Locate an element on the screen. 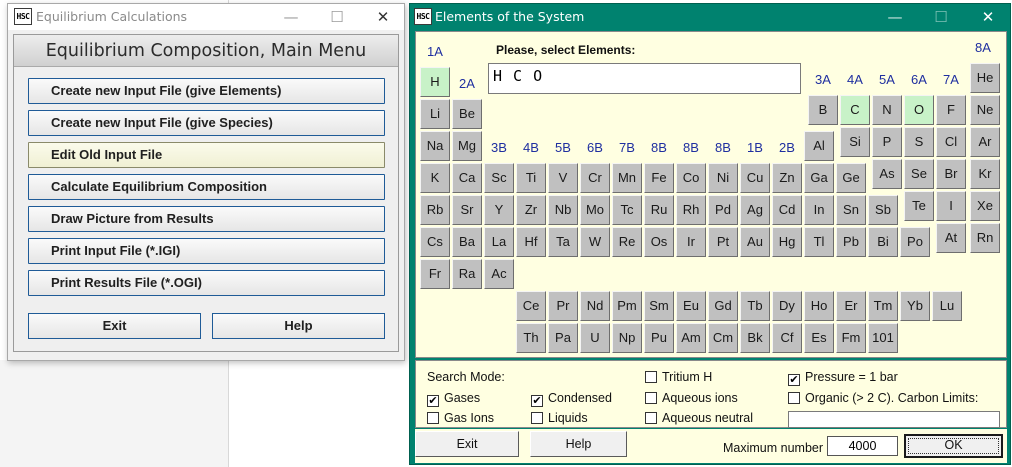 The image size is (1012, 467). element-cu: Cu is located at coordinates (755, 178).